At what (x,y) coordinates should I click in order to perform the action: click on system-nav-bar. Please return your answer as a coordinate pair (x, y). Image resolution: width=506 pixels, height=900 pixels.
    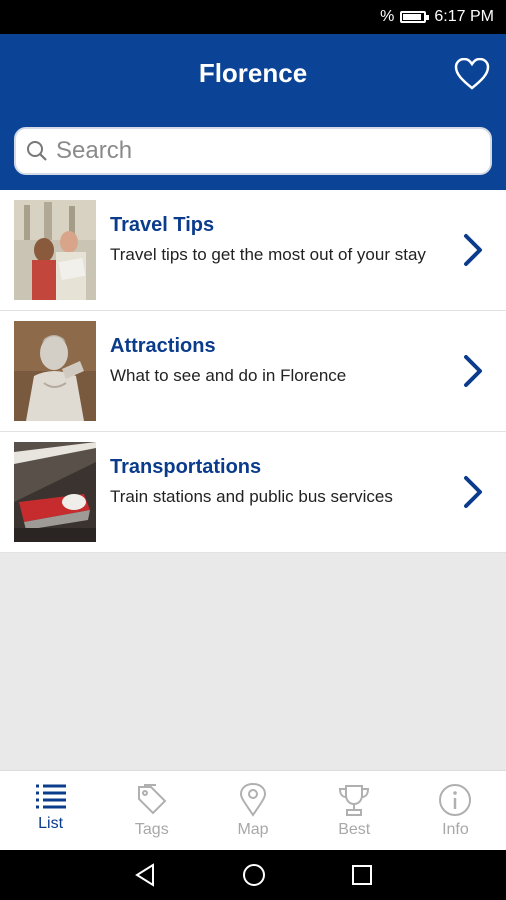
    Looking at the image, I should click on (253, 875).